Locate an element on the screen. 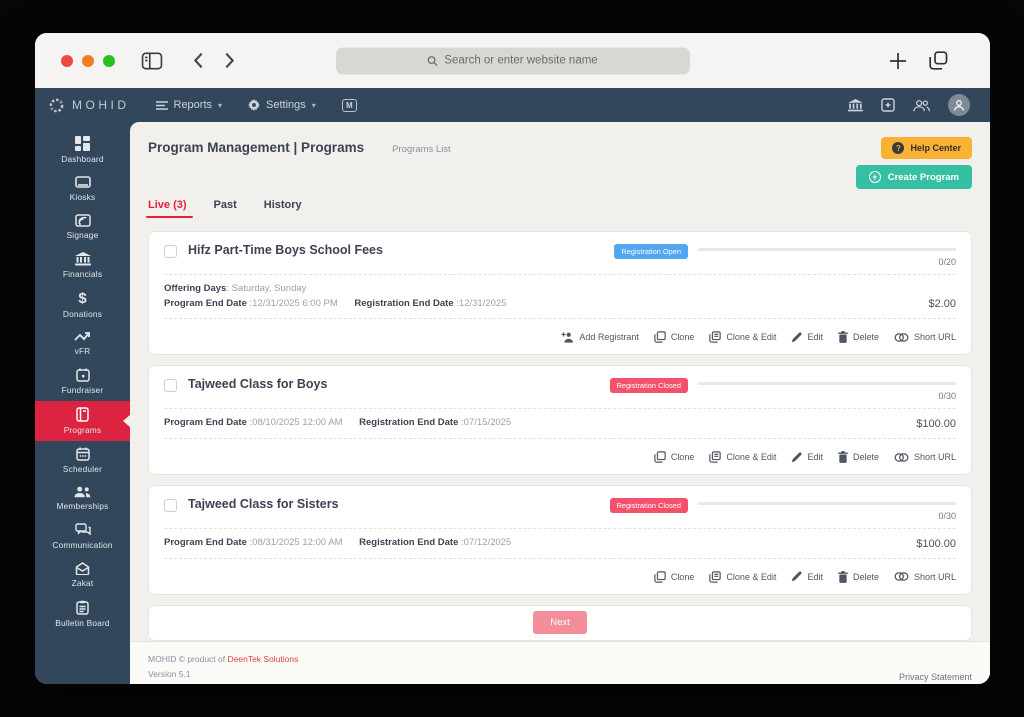 The image size is (1024, 717). organization-icon is located at coordinates (855, 105).